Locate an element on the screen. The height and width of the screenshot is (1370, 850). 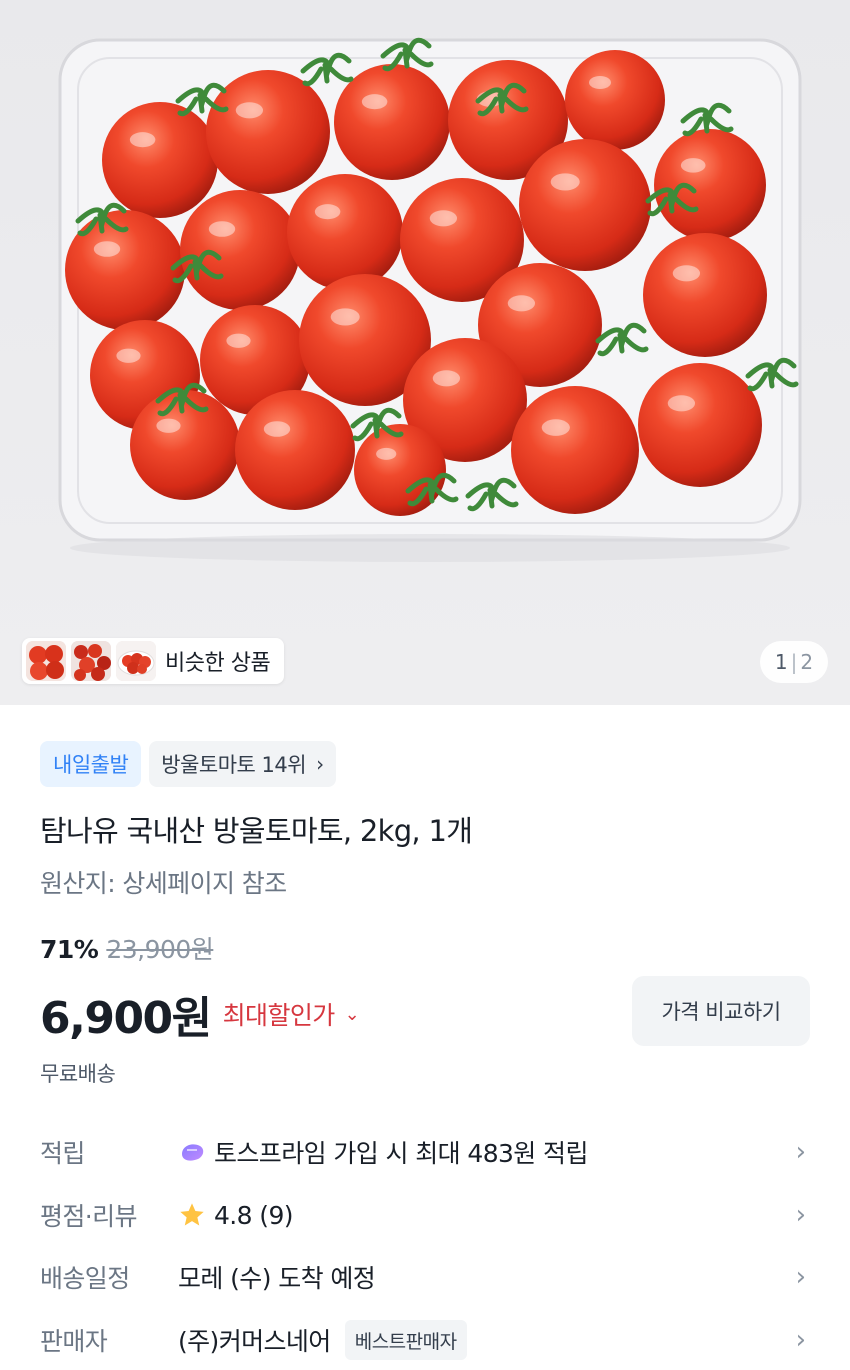
sale-price: 6,900원 is located at coordinates (126, 1018).